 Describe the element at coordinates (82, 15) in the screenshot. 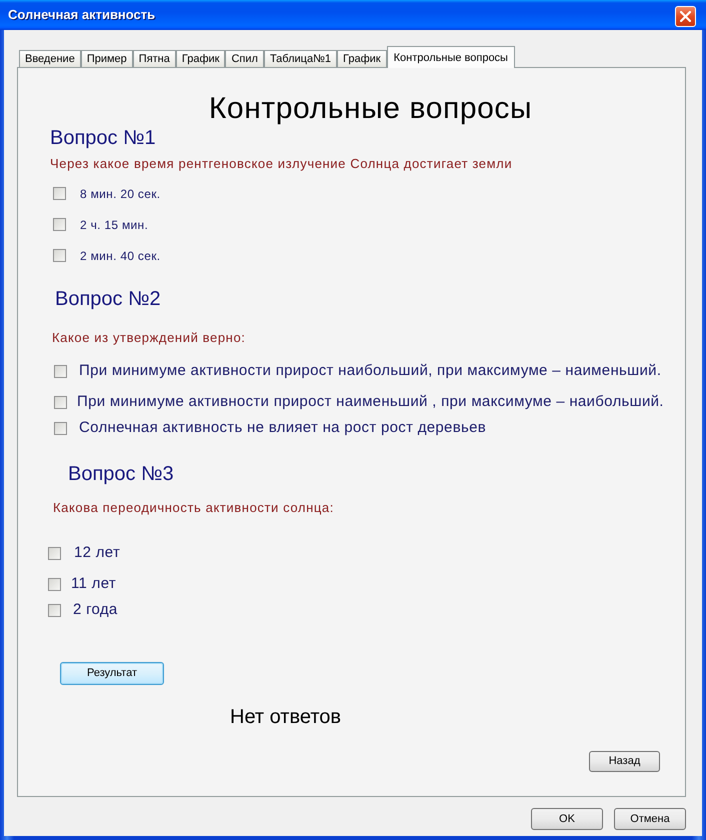

I see `window-title: Солнечная активность` at that location.